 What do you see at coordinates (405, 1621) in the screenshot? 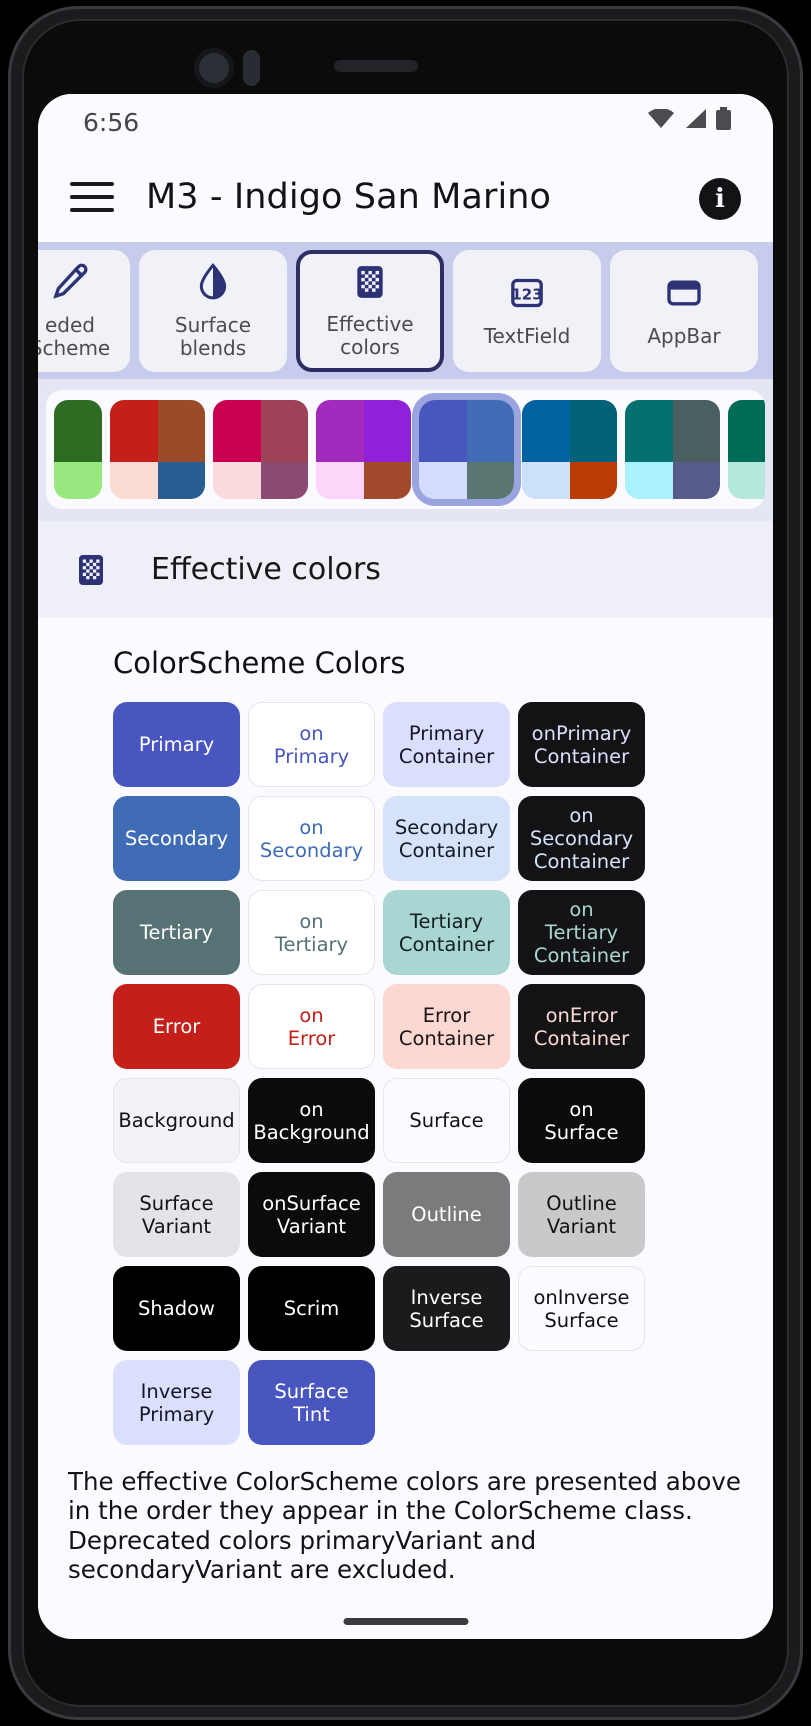
I see `home-indicator` at bounding box center [405, 1621].